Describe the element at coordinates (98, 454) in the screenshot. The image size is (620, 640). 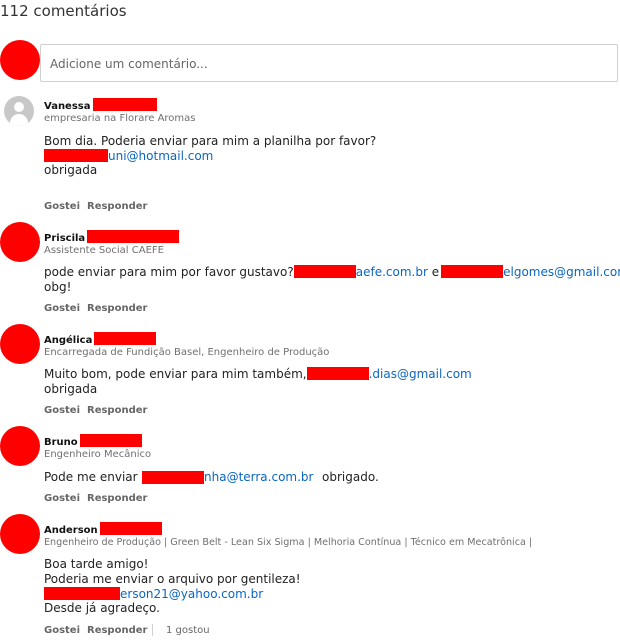
I see `author-headline: Engenheiro Mecânico` at that location.